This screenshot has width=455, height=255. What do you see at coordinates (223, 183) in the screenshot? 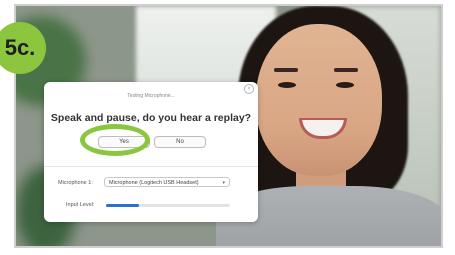
I see `chevron-down-icon: ▾` at bounding box center [223, 183].